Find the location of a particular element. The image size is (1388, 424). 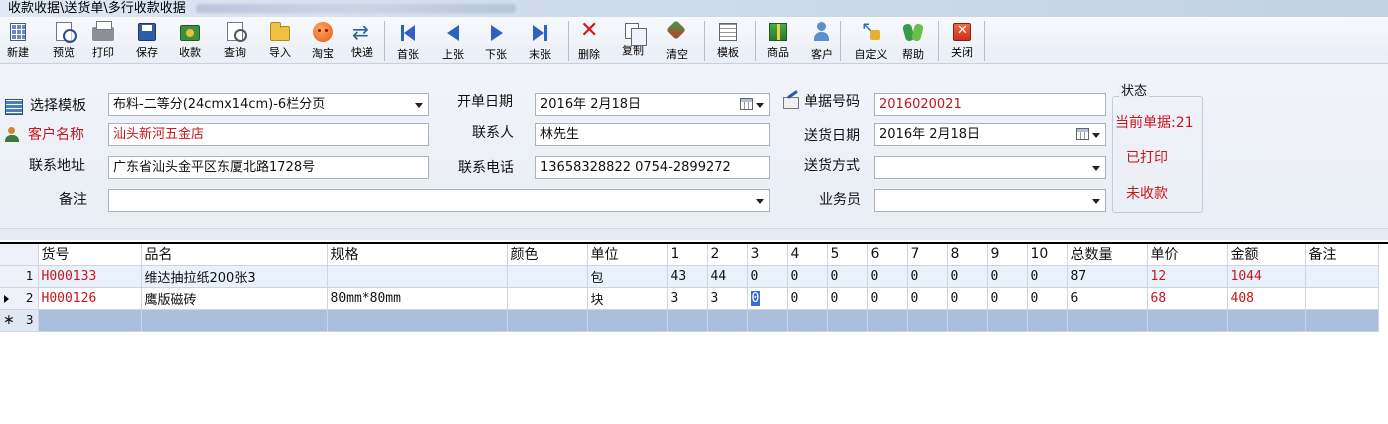

column-header: 备注 is located at coordinates (1342, 255).